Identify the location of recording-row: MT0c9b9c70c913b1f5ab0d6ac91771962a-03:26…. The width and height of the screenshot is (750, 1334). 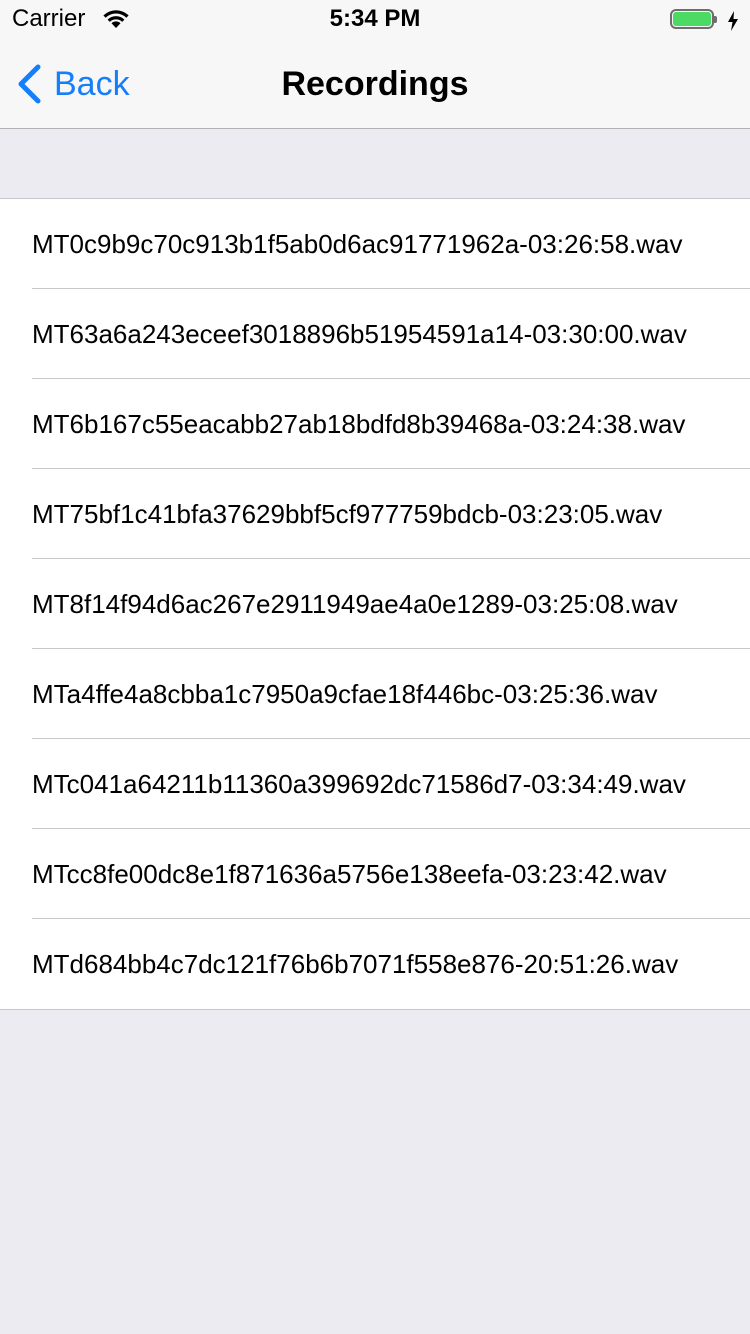
(375, 244).